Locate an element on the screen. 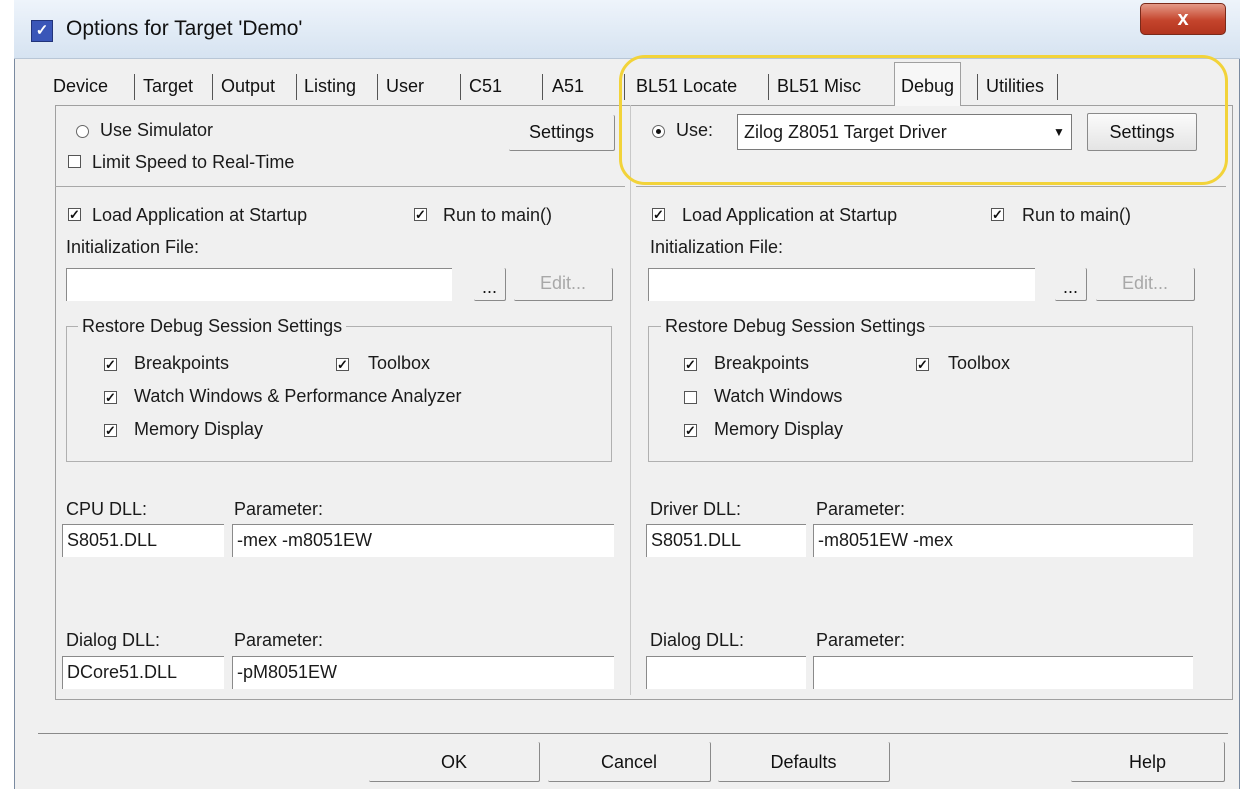 This screenshot has width=1242, height=789. driver-parameter-input: -m8051EW -mex is located at coordinates (1003, 540).